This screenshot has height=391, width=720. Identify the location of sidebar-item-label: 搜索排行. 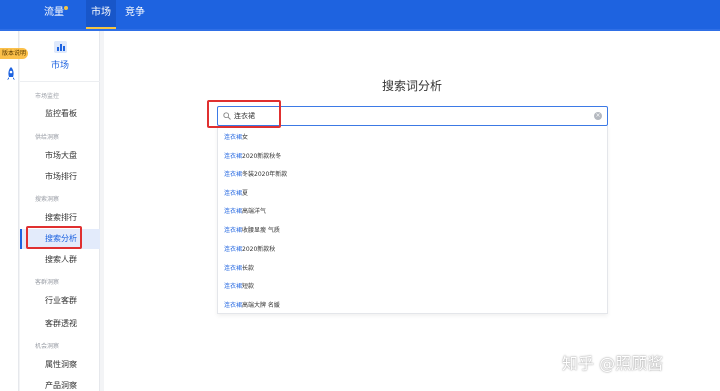
(61, 217).